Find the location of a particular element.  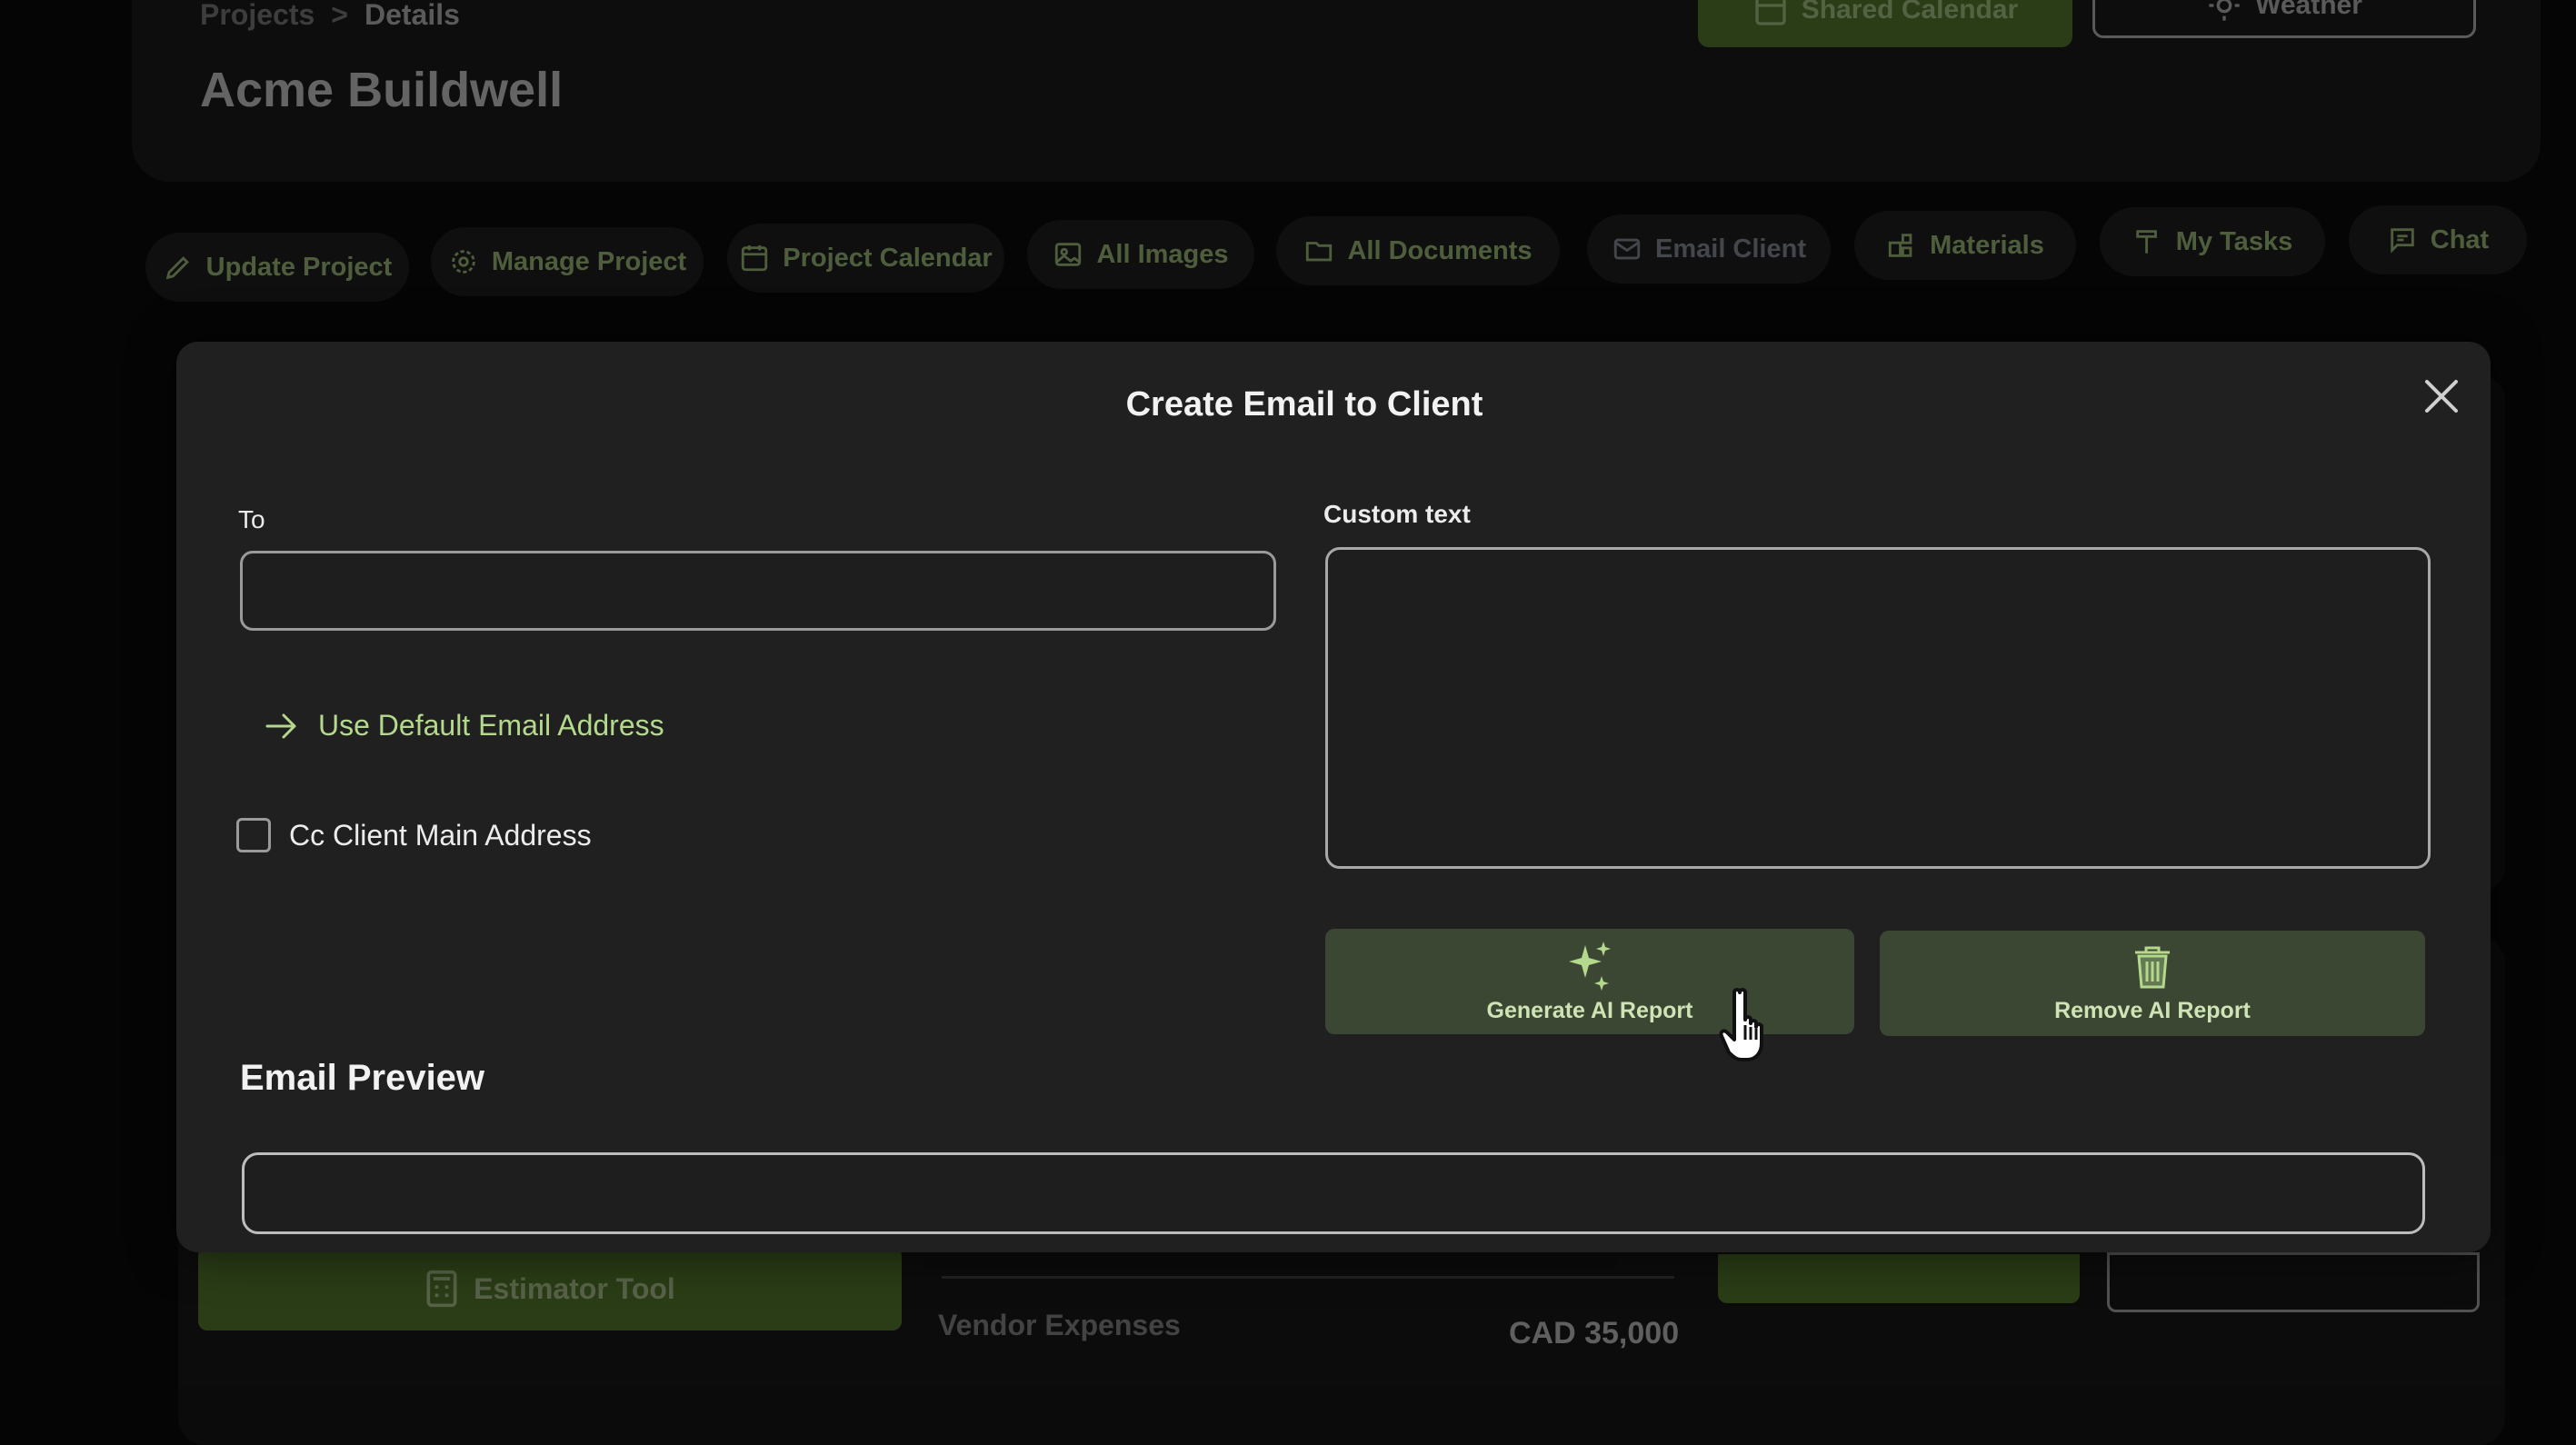

tab-label: Email Client is located at coordinates (1730, 249).